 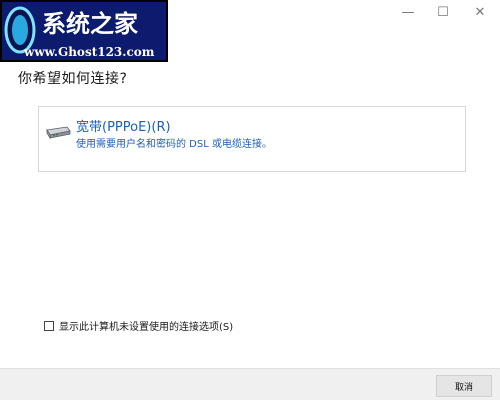 What do you see at coordinates (174, 144) in the screenshot?
I see `option-description: 使用需要用户名和密码的 DSL 或电缆连接。` at bounding box center [174, 144].